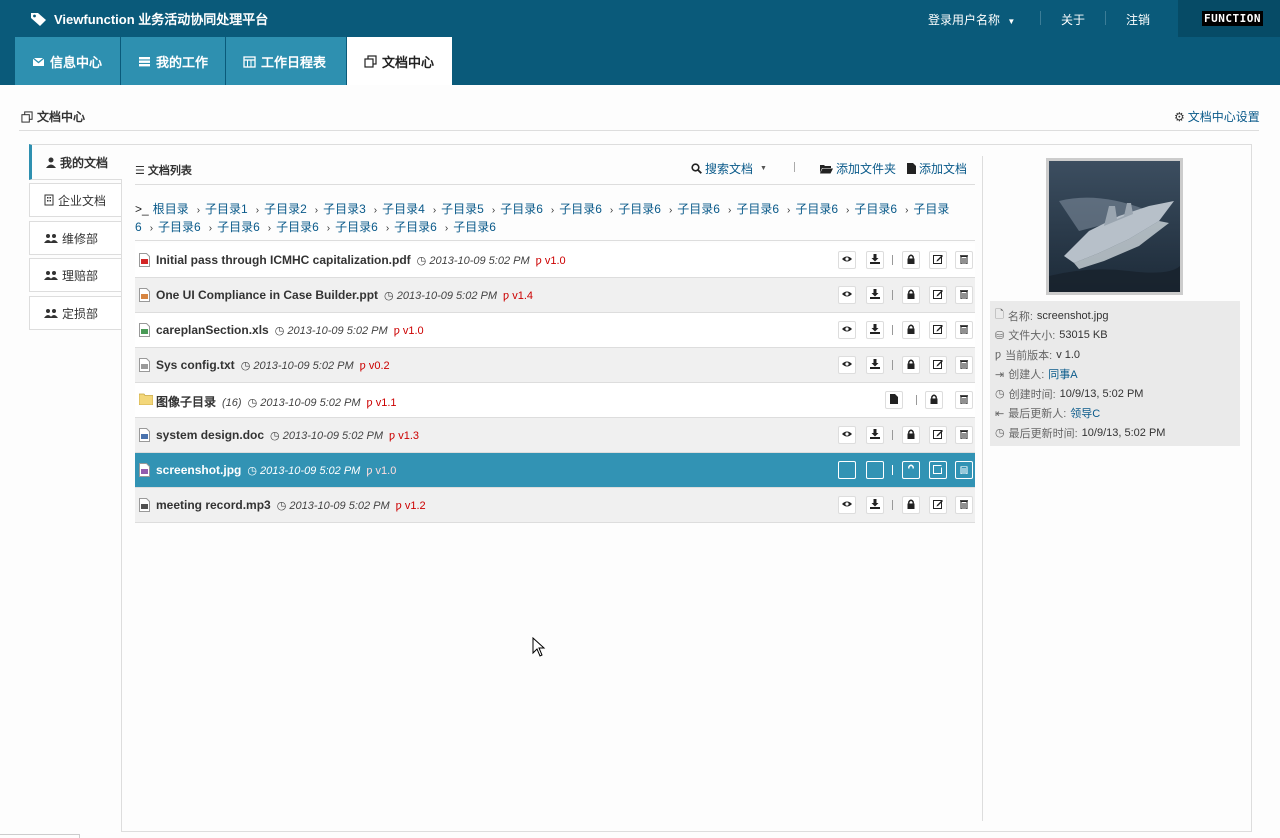 Image resolution: width=1280 pixels, height=838 pixels. What do you see at coordinates (1073, 19) in the screenshot?
I see `about-link: 关于` at bounding box center [1073, 19].